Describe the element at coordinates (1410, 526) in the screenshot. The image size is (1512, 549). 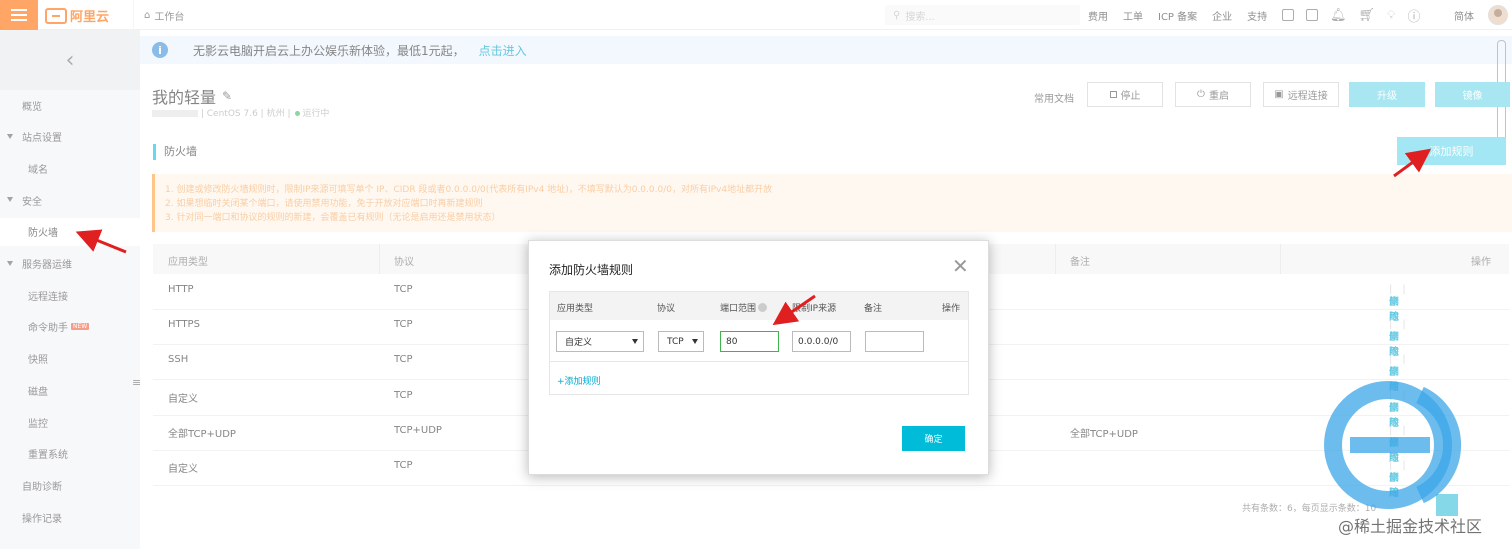
I see `watermark-text: @稀土掘金技术社区` at that location.